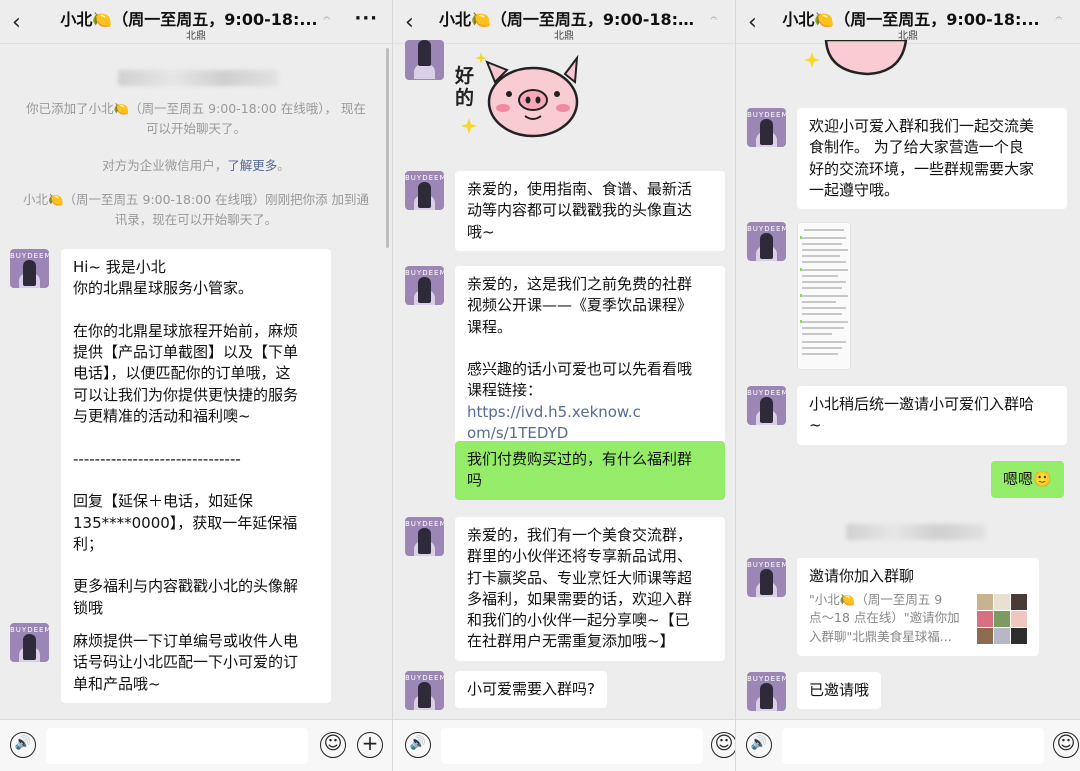  I want to click on learn-more-link: 了解更多, so click(252, 165).